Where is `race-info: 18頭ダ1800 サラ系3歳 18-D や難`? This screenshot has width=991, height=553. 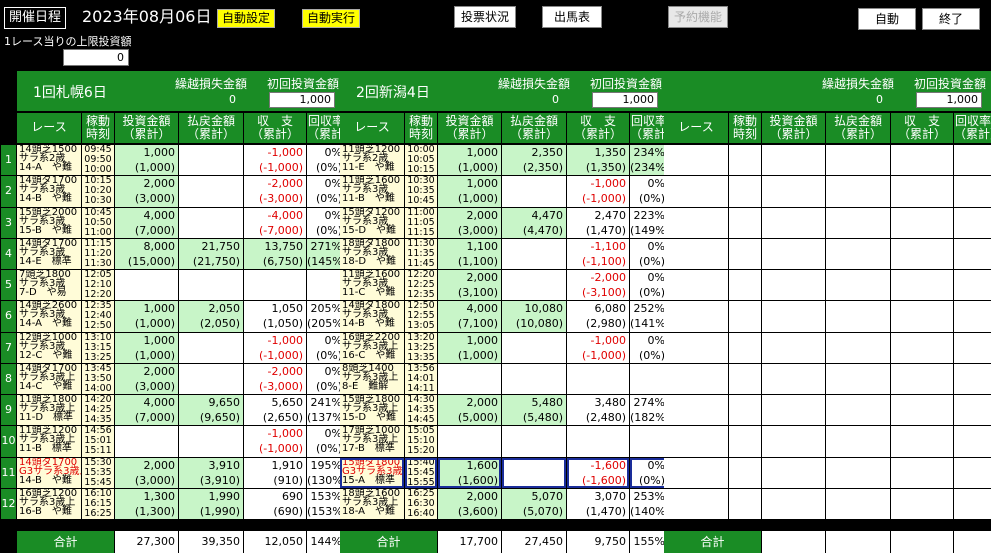 race-info: 18頭ダ1800 サラ系3歳 18-D や難 is located at coordinates (372, 253).